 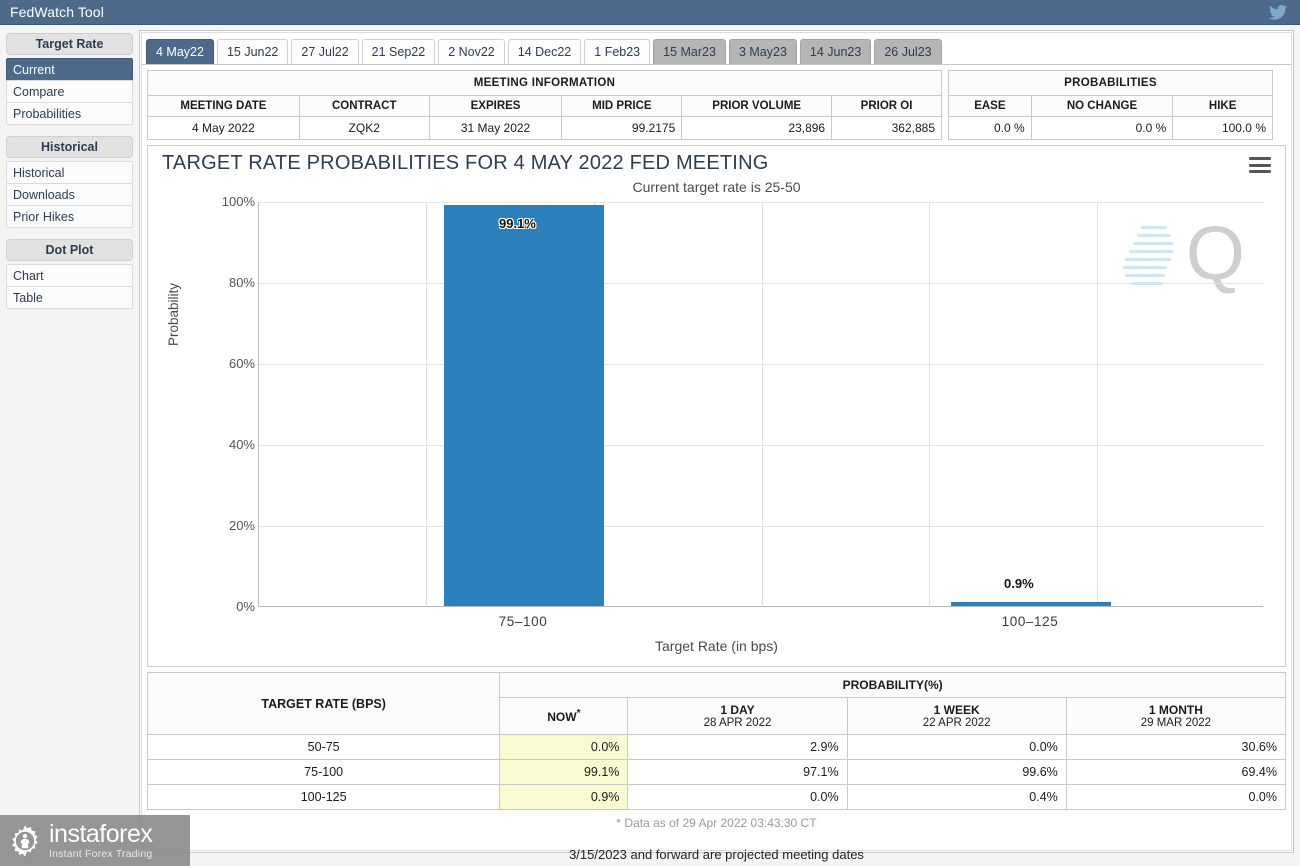 I want to click on col-no-change: NO CHANGE, so click(x=1102, y=106).